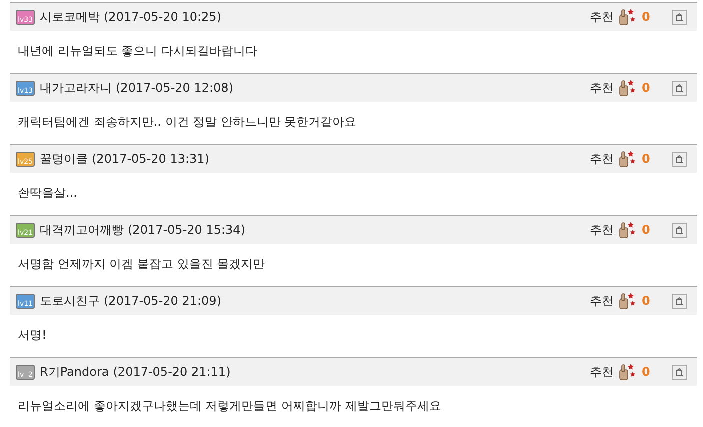 Image resolution: width=703 pixels, height=427 pixels. Describe the element at coordinates (75, 372) in the screenshot. I see `comment-author: R기Pandora` at that location.